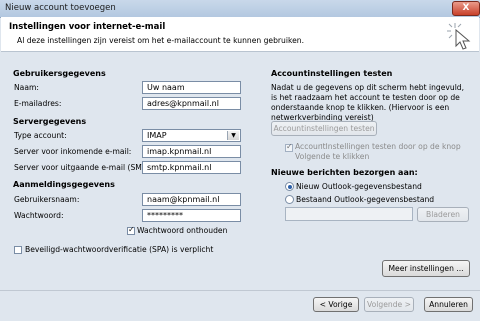  Describe the element at coordinates (191, 135) in the screenshot. I see `account-type-select: IMAP ▼` at that location.